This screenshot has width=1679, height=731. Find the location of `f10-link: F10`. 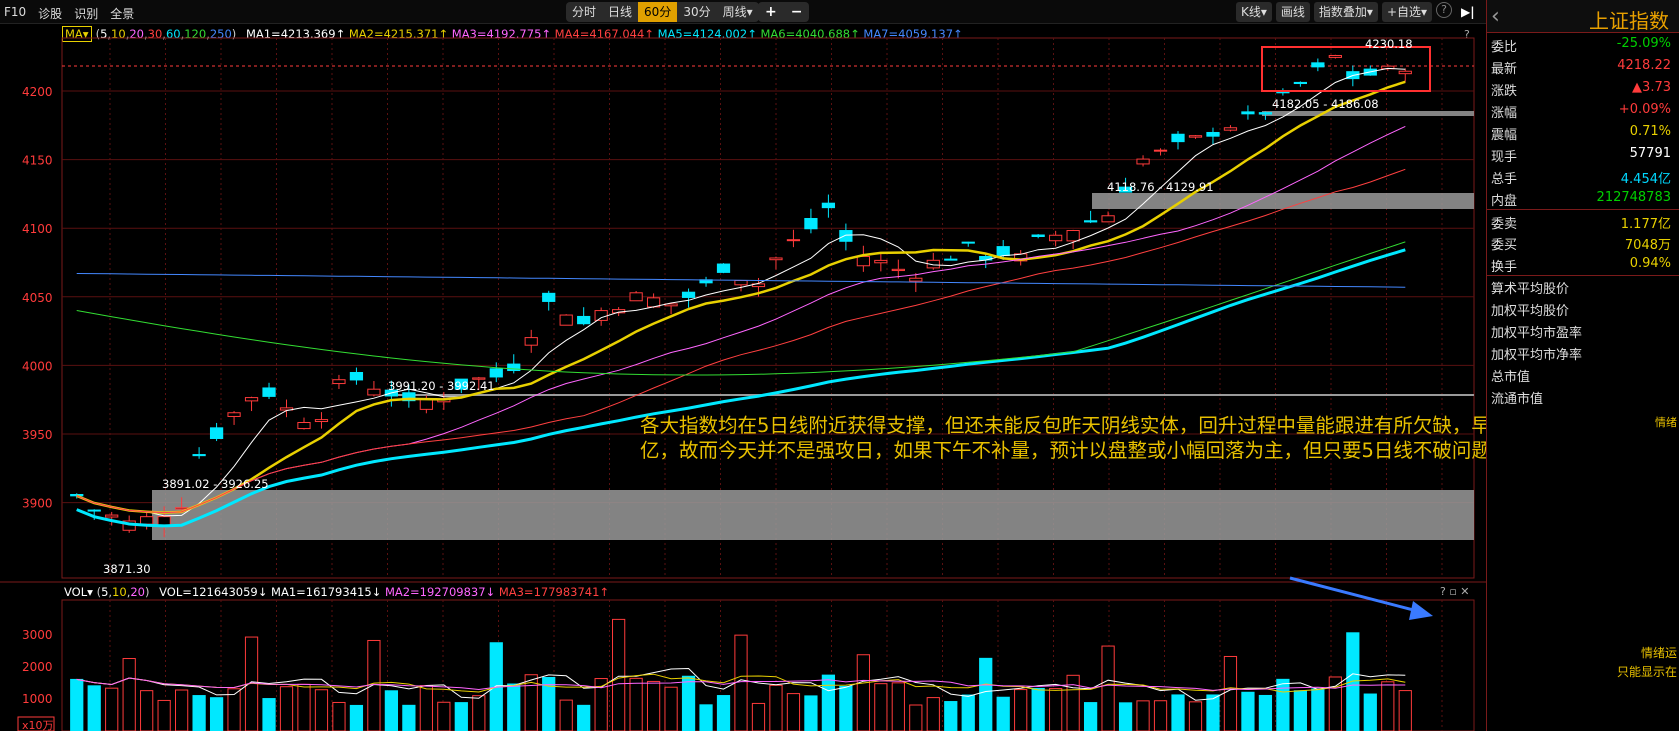

f10-link: F10 is located at coordinates (15, 13).